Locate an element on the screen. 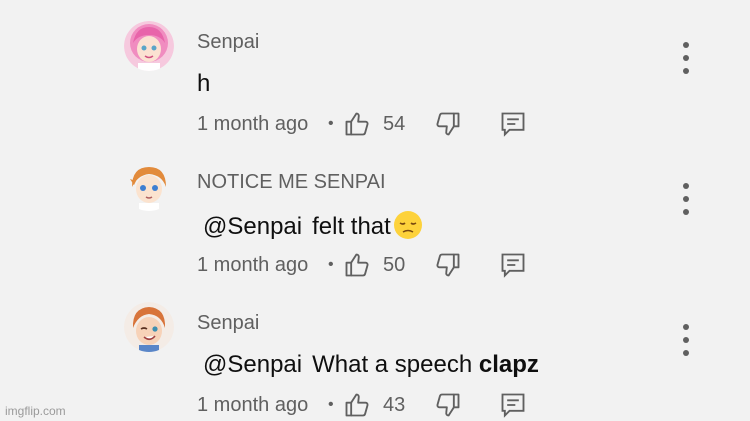  comment-bold-text: clapz is located at coordinates (508, 364).